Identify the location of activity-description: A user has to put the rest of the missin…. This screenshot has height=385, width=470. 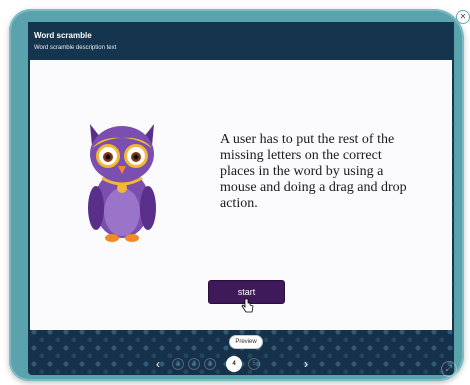
(313, 171).